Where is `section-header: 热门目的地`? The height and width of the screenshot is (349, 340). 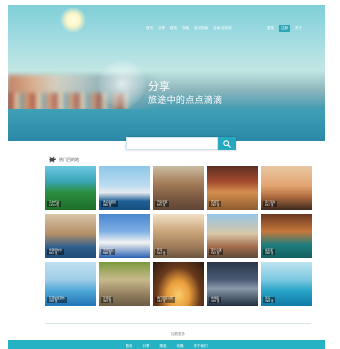 section-header: 热门目的地 is located at coordinates (63, 159).